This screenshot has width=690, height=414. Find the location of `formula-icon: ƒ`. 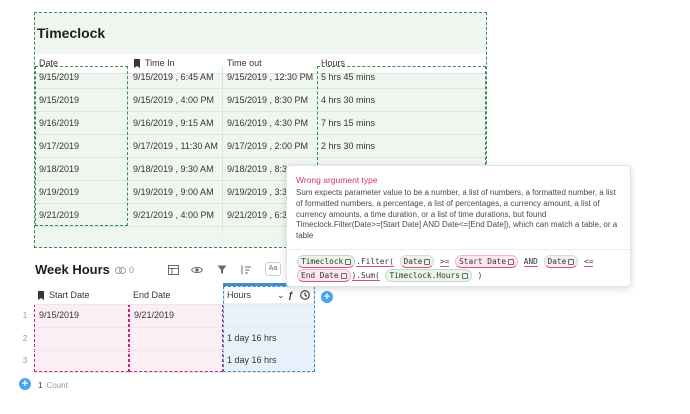

formula-icon: ƒ is located at coordinates (290, 295).